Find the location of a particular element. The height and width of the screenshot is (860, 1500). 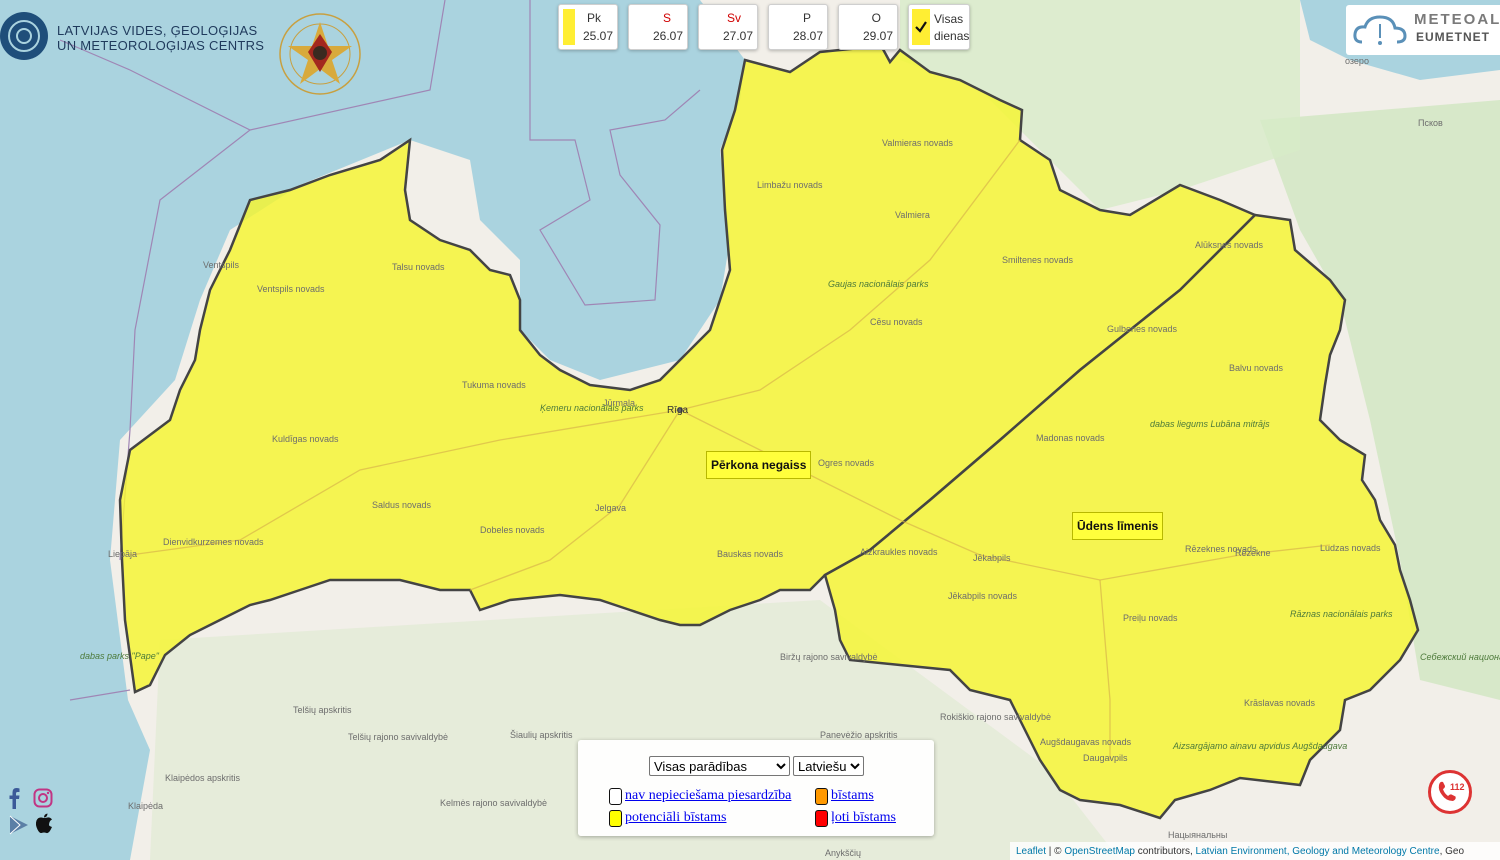

day-name: Pk is located at coordinates (593, 18).